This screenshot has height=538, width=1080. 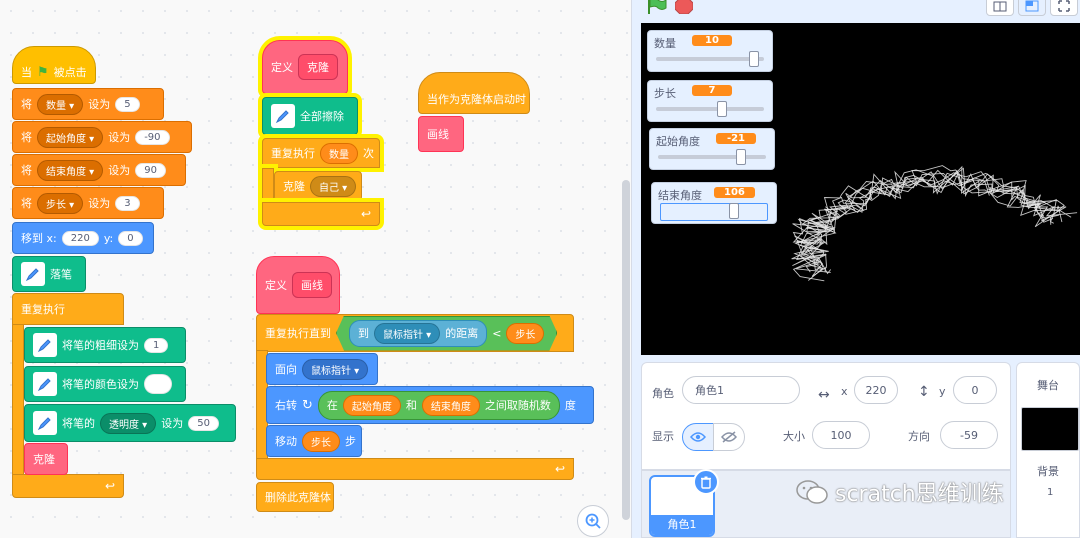 What do you see at coordinates (517, 405) in the screenshot?
I see `random-suffix-text: 之间取随机数` at bounding box center [517, 405].